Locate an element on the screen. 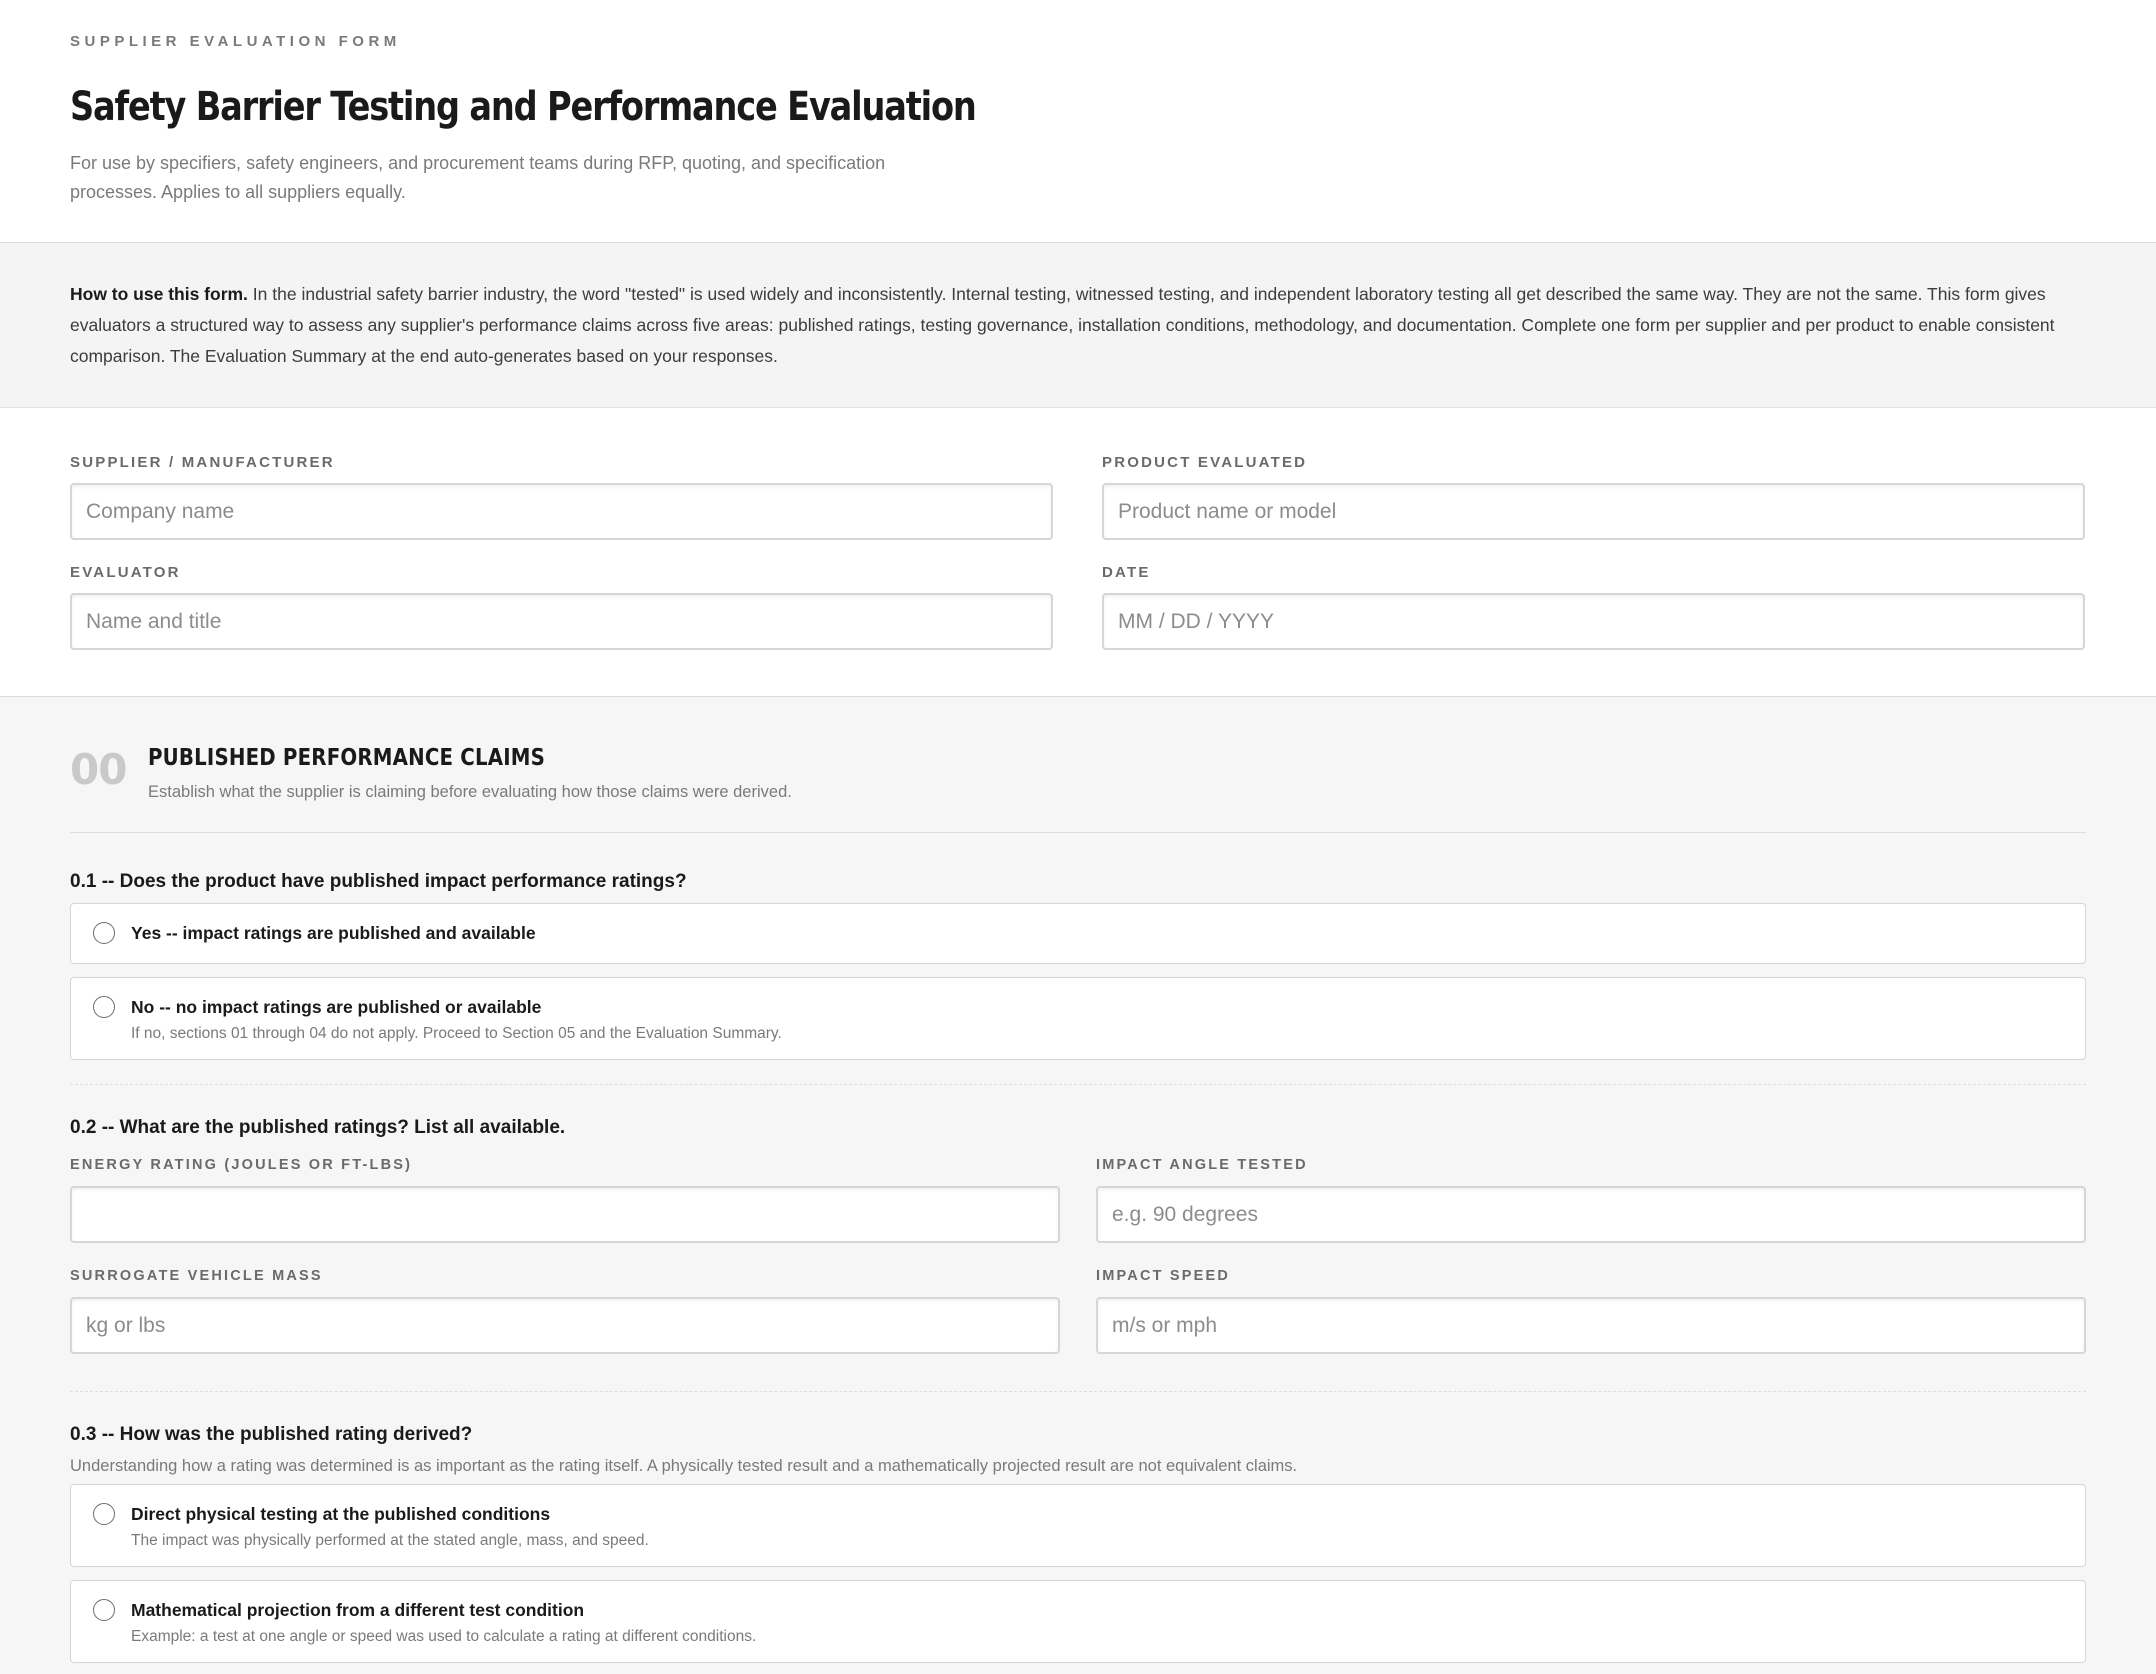 The image size is (2156, 1674). mass-field-group: SURROGATE VEHICLE MASS is located at coordinates (565, 1311).